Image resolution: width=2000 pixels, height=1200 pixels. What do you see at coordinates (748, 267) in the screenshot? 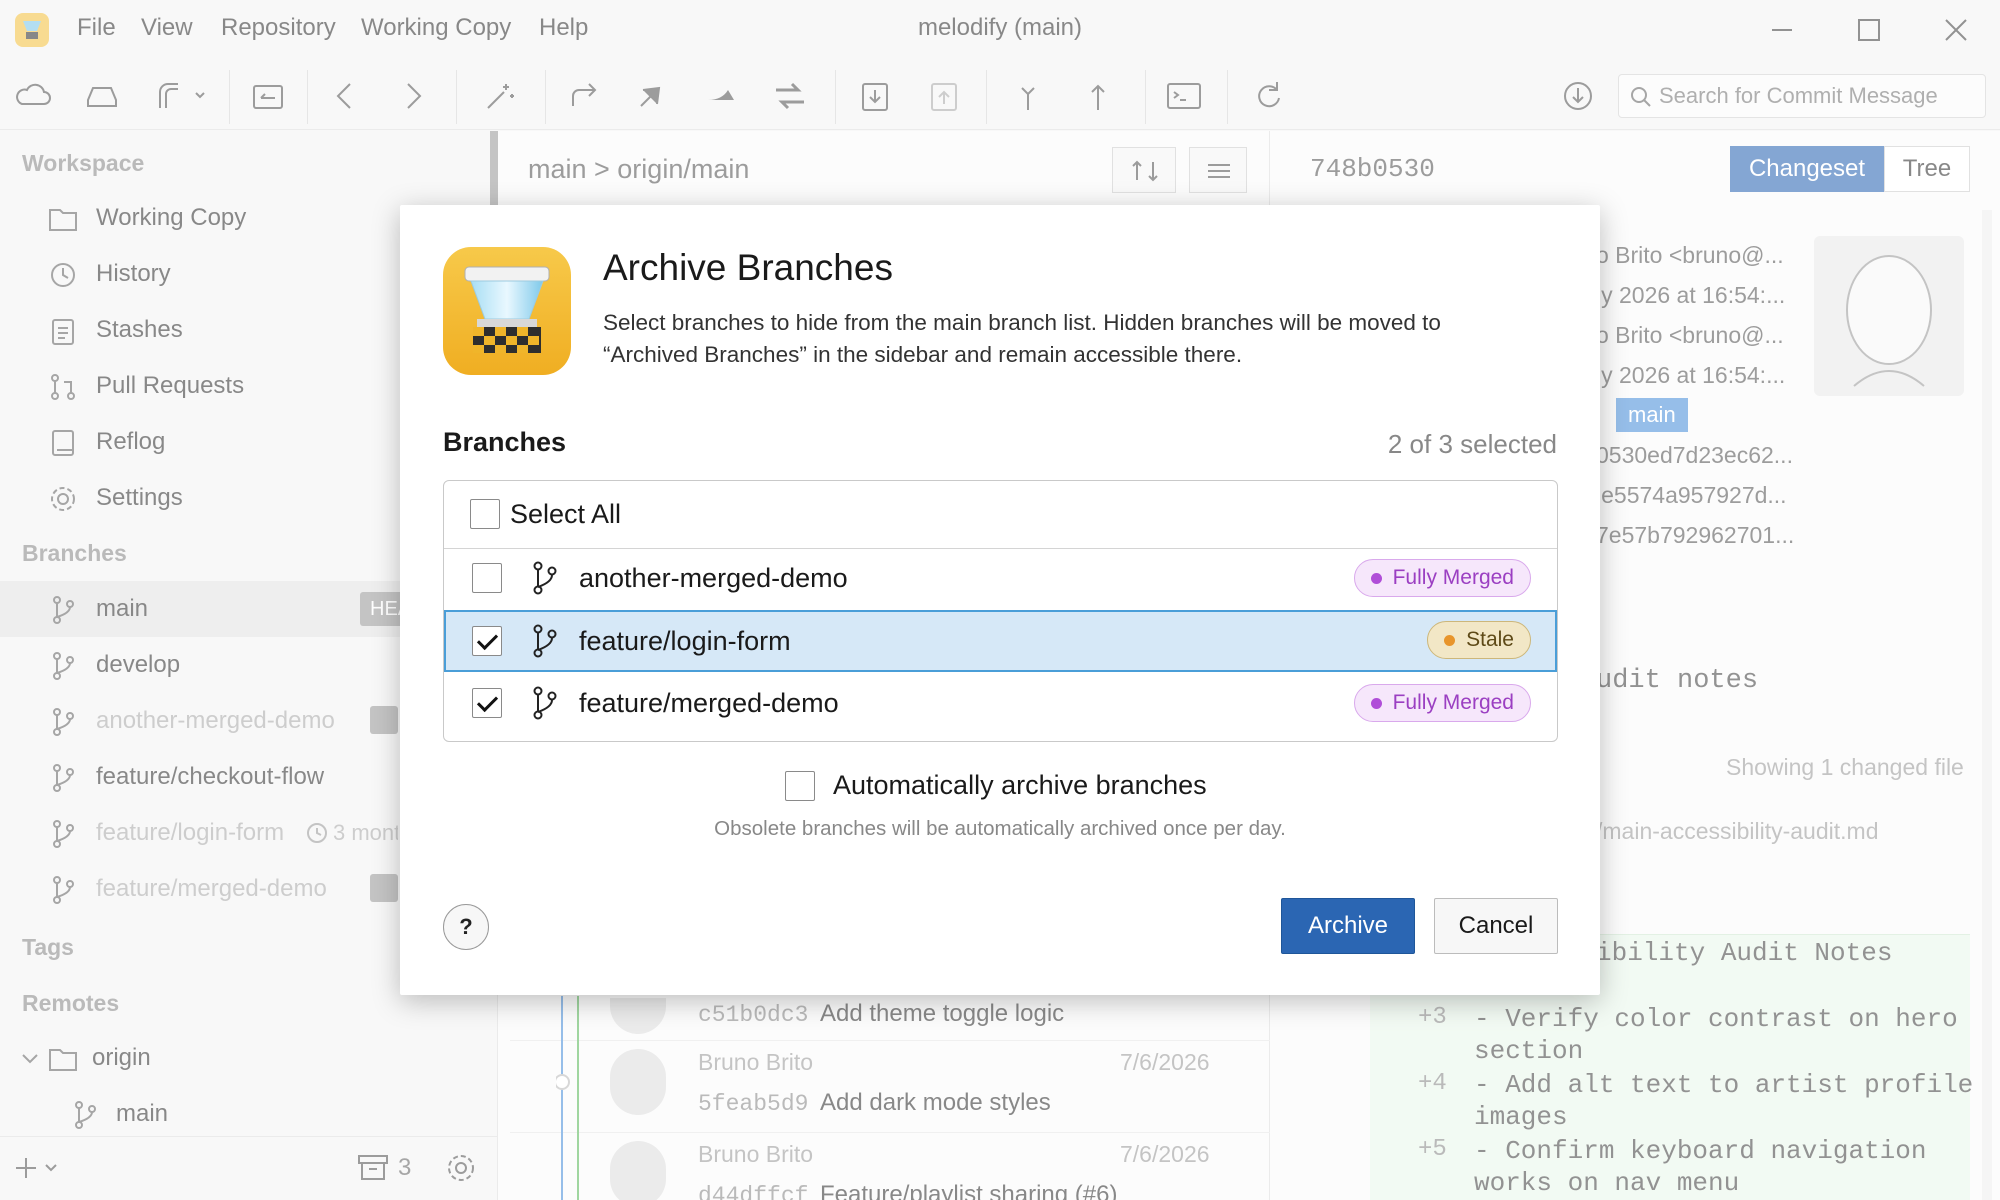
I see `dialog-title: Archive Branches` at bounding box center [748, 267].